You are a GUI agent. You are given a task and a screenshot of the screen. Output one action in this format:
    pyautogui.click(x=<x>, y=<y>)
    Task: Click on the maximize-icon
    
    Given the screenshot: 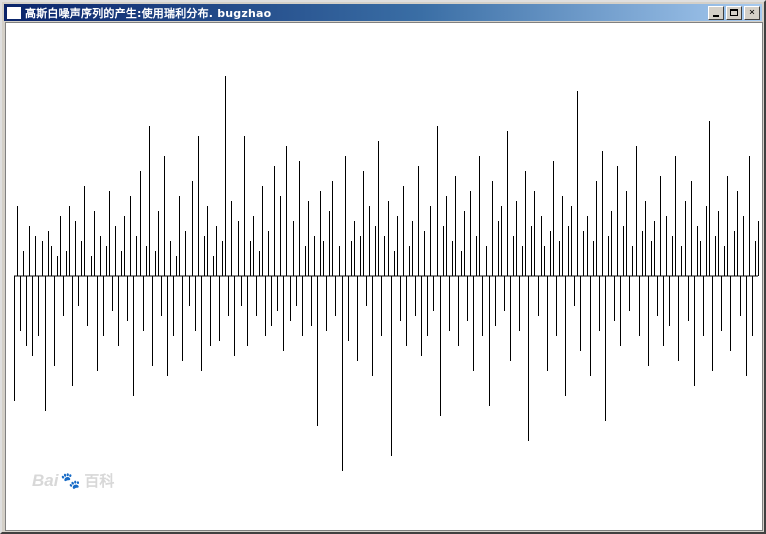 What is the action you would take?
    pyautogui.click(x=734, y=12)
    